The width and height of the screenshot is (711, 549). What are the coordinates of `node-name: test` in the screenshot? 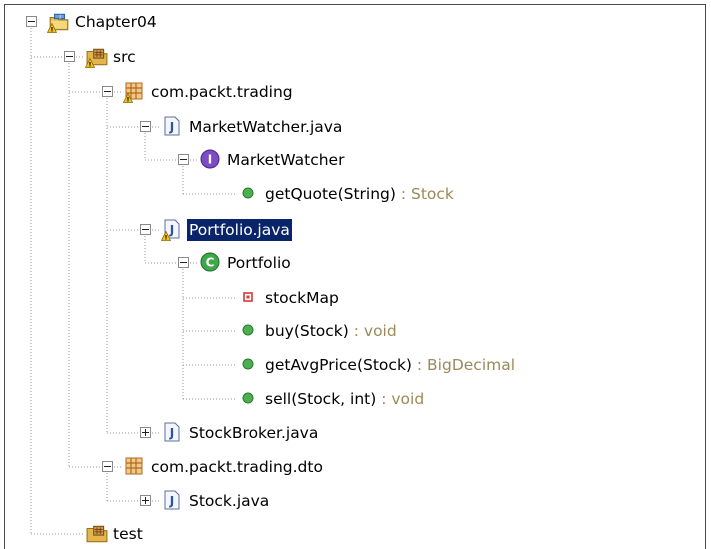 It's located at (128, 534).